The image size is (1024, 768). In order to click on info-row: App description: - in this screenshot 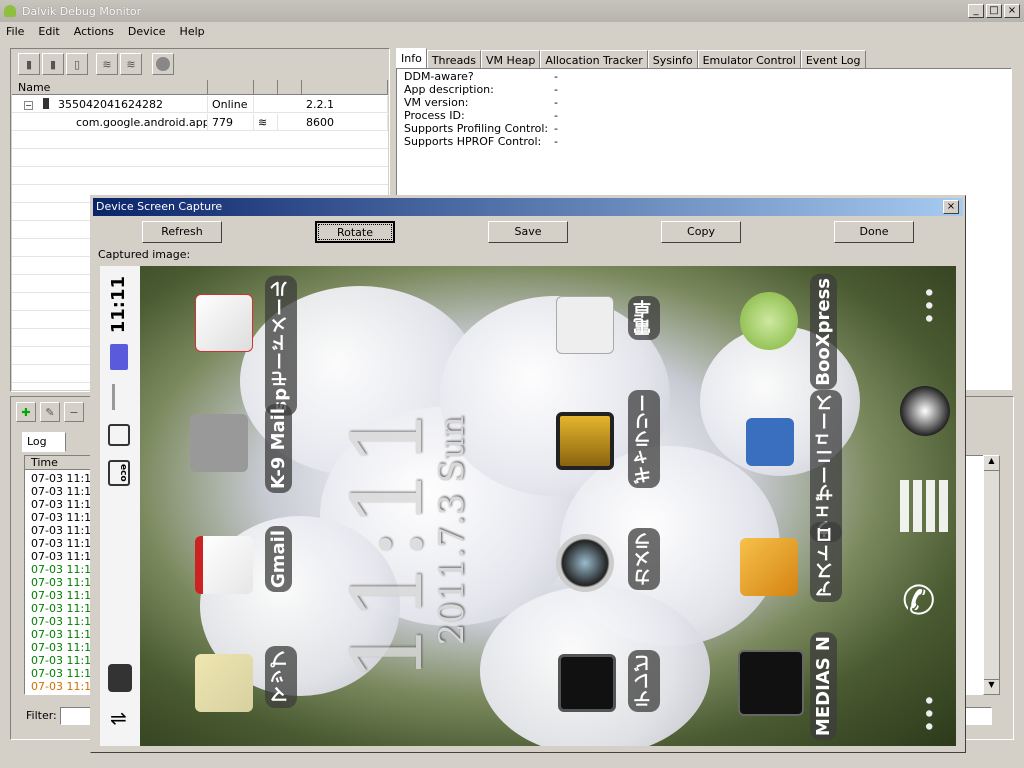, I will do `click(481, 89)`.